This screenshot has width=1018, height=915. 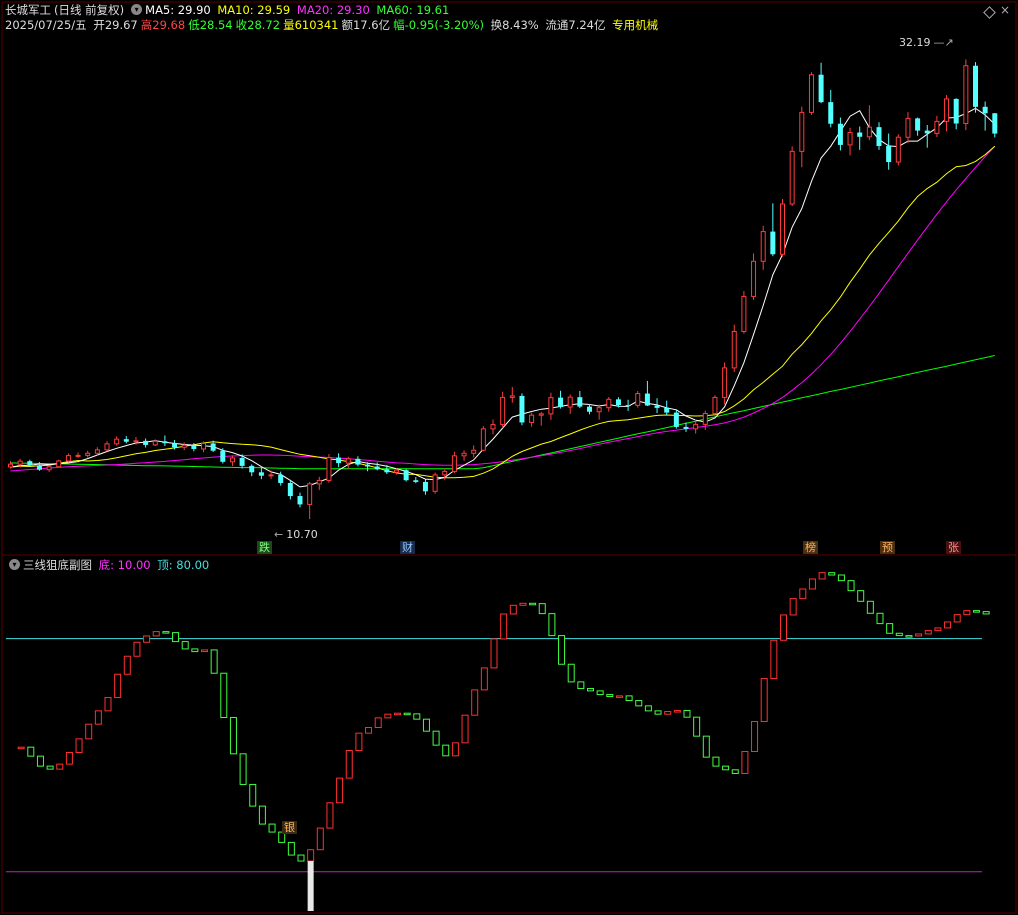 I want to click on sector-label: 专用机械, so click(x=635, y=25).